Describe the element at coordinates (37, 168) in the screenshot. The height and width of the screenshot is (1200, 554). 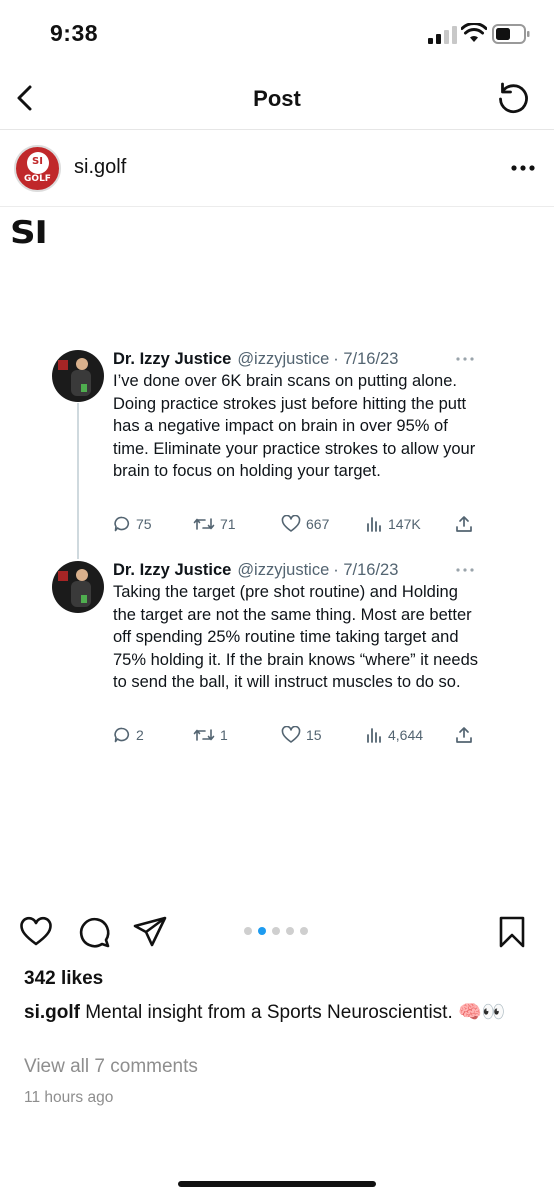
I see `avatar: SI GOLF` at that location.